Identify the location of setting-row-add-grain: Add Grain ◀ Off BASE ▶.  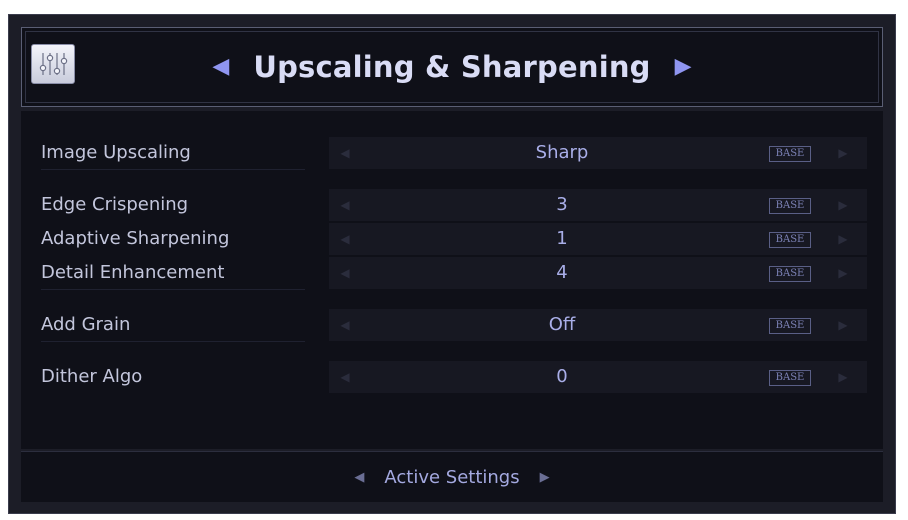
(452, 325).